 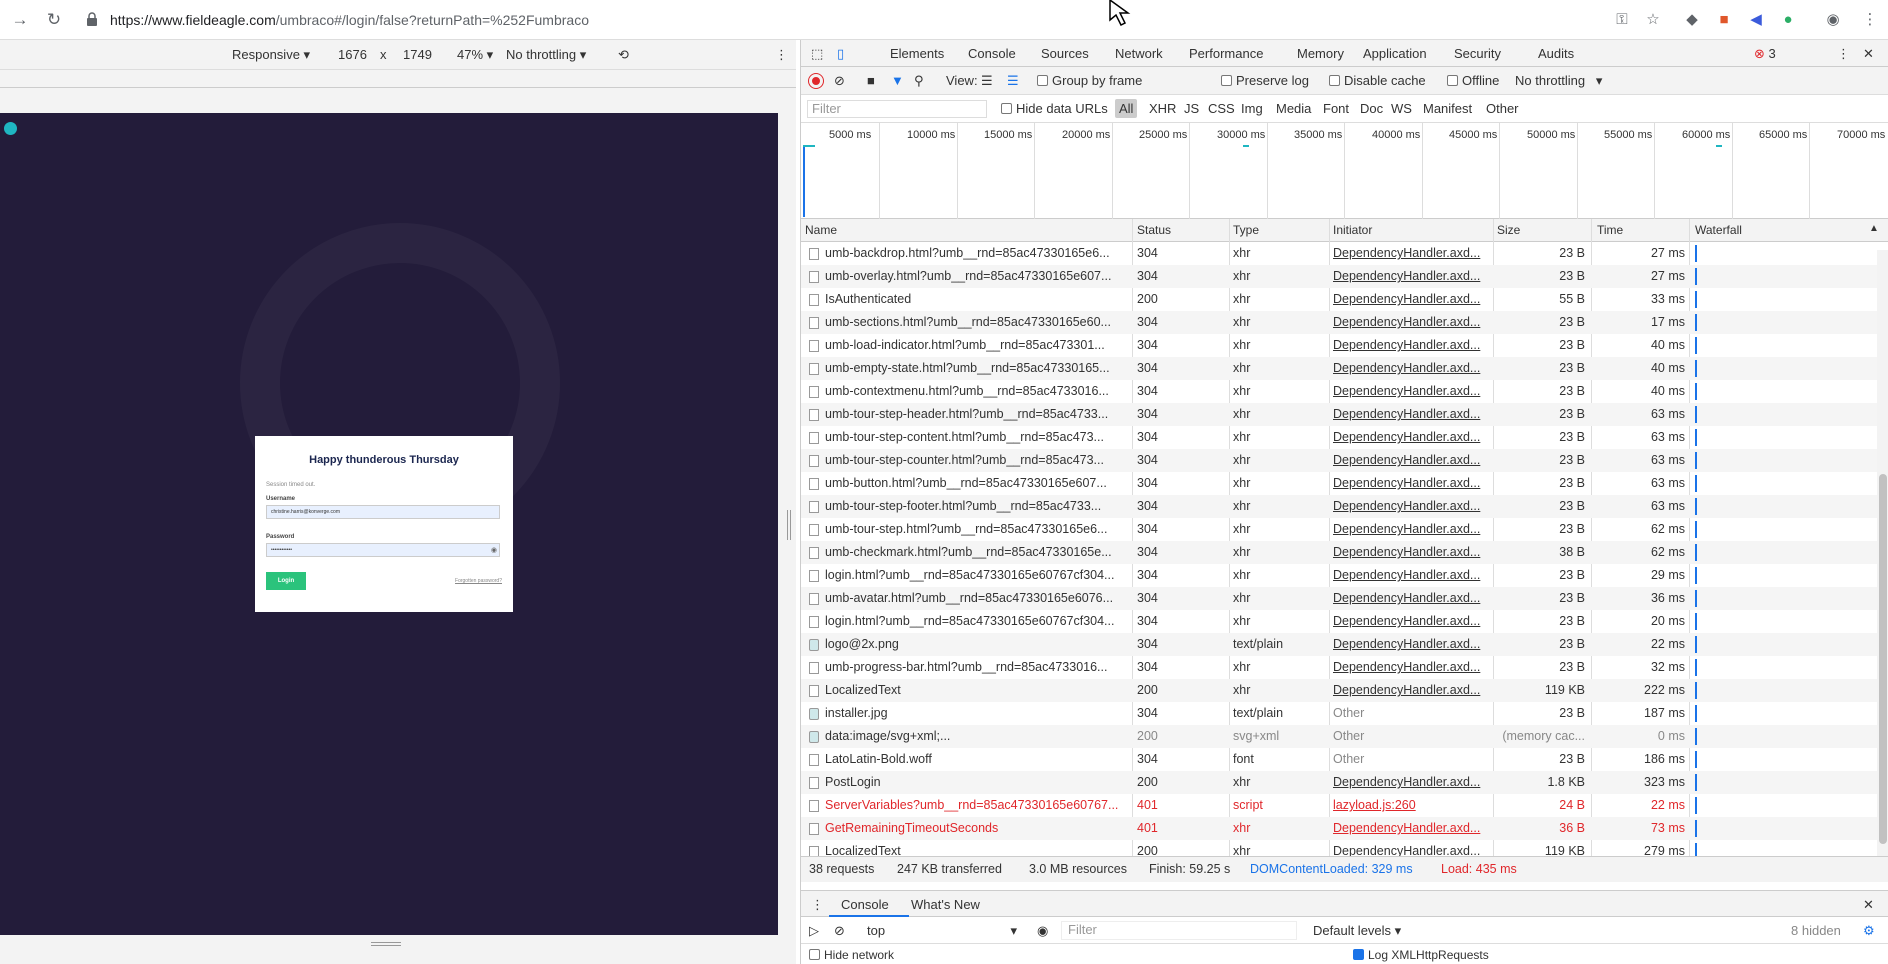 What do you see at coordinates (1788, 20) in the screenshot?
I see `extension-icon-4: ●` at bounding box center [1788, 20].